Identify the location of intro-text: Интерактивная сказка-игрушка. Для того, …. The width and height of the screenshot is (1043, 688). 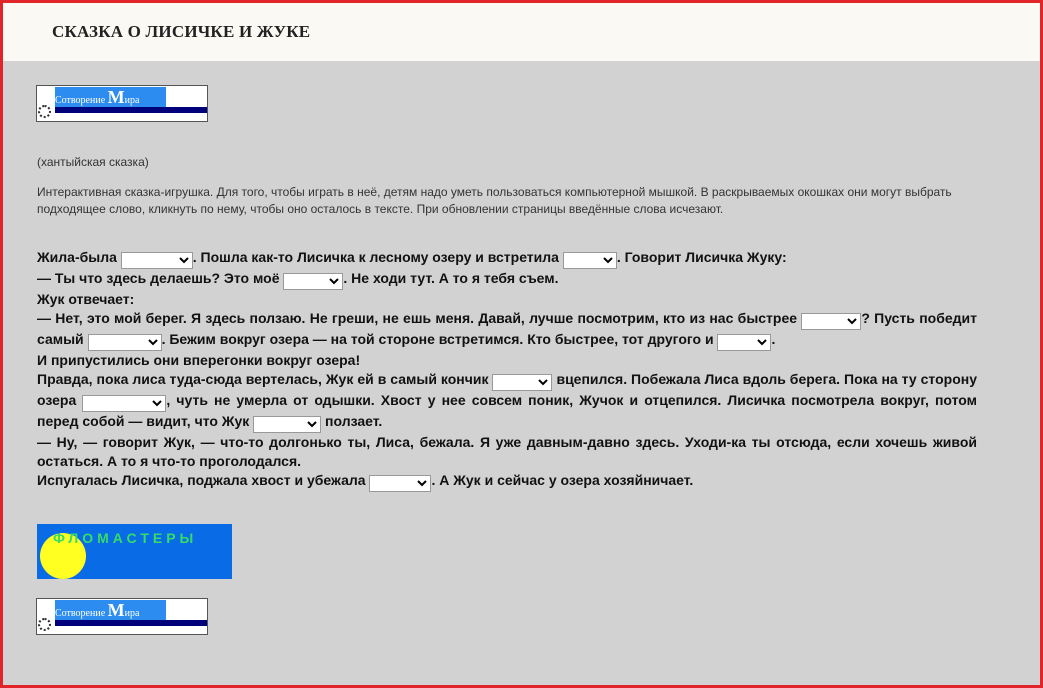
(494, 200).